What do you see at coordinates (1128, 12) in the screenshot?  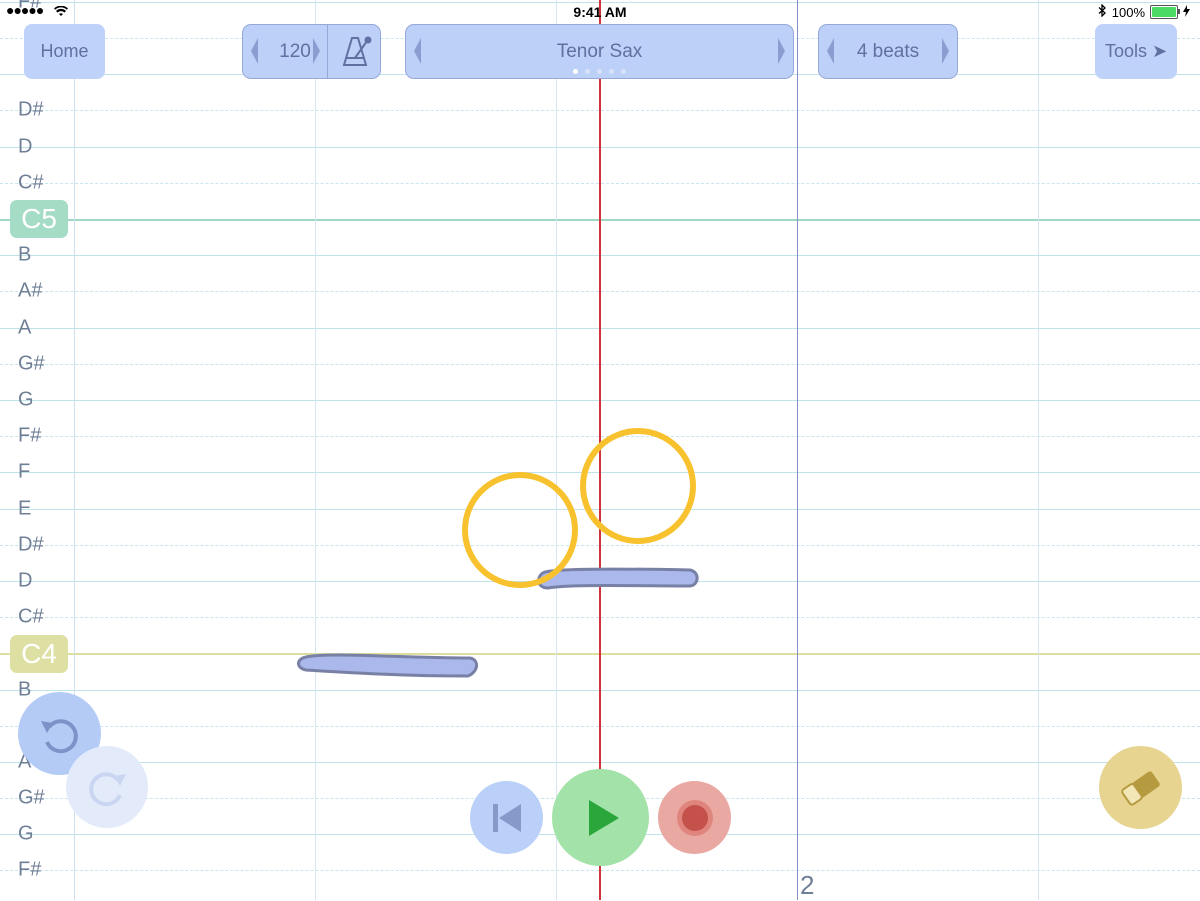 I see `battery-percent: 100%` at bounding box center [1128, 12].